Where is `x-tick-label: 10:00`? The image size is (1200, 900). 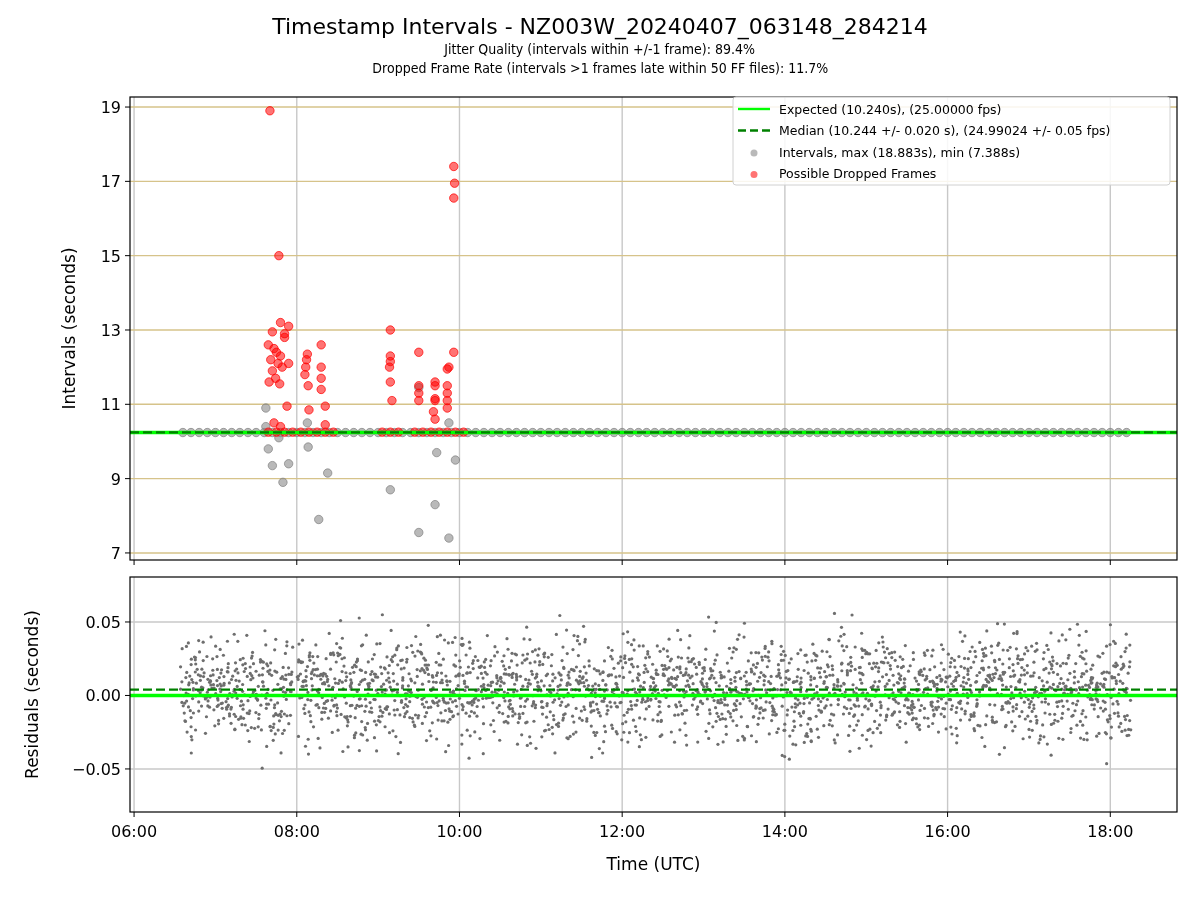
x-tick-label: 10:00 is located at coordinates (459, 831).